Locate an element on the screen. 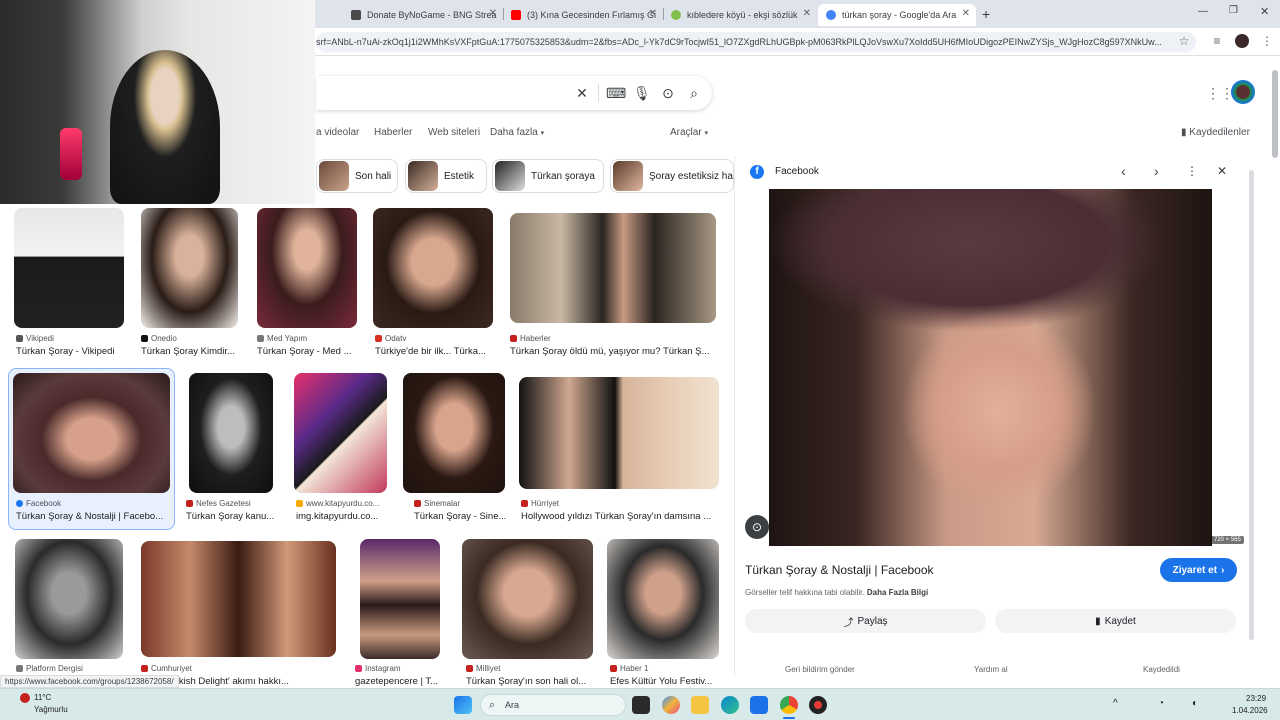 This screenshot has height=720, width=1280. task-view-icon is located at coordinates (641, 705).